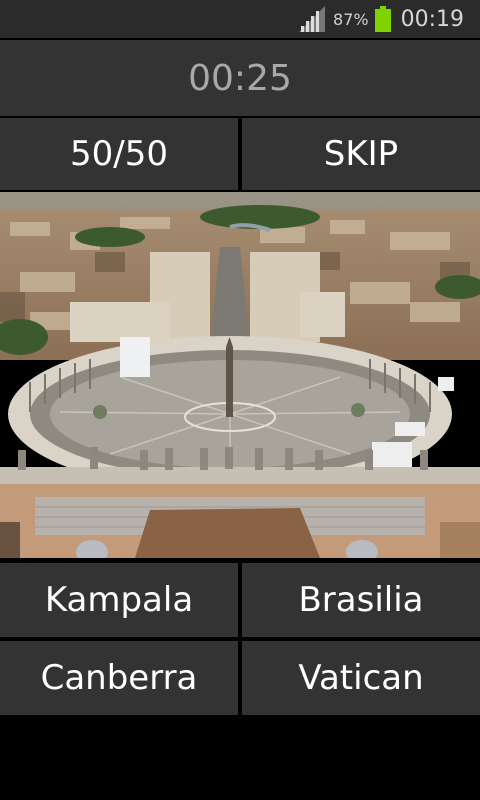 The height and width of the screenshot is (800, 480). What do you see at coordinates (432, 19) in the screenshot?
I see `status-clock: 00:19` at bounding box center [432, 19].